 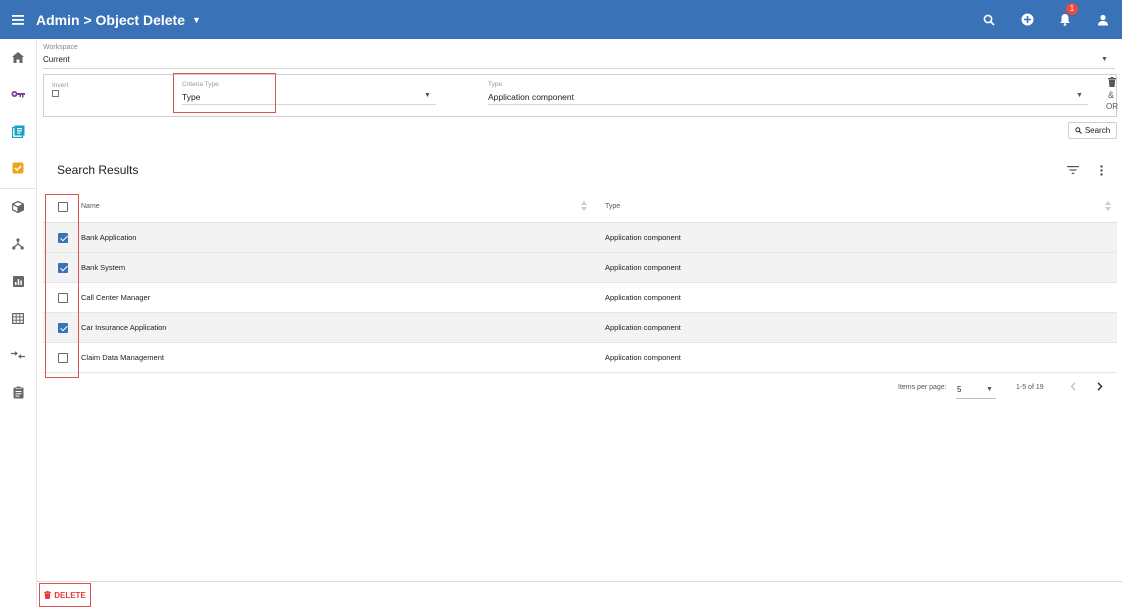 I want to click on sidebar-item-clipboard, so click(x=18, y=392).